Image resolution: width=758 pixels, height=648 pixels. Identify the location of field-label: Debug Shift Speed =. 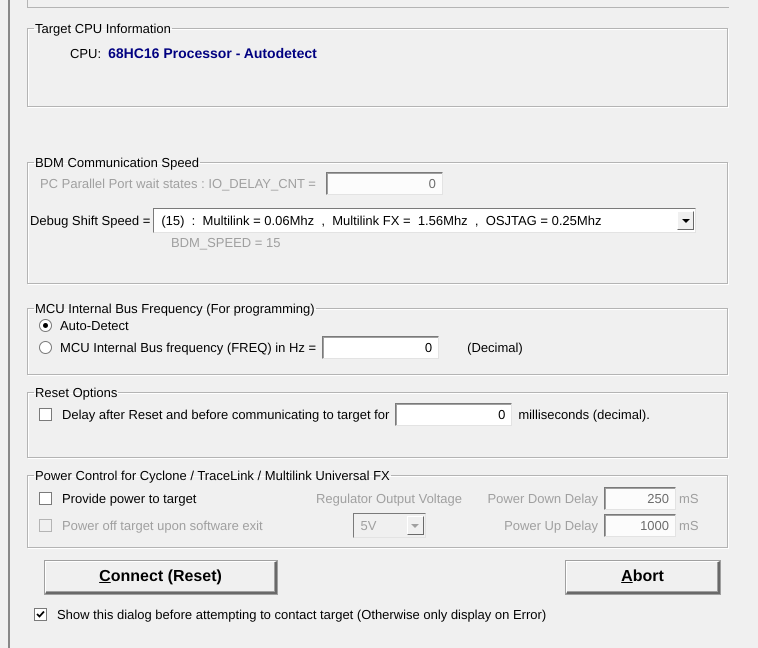
(90, 220).